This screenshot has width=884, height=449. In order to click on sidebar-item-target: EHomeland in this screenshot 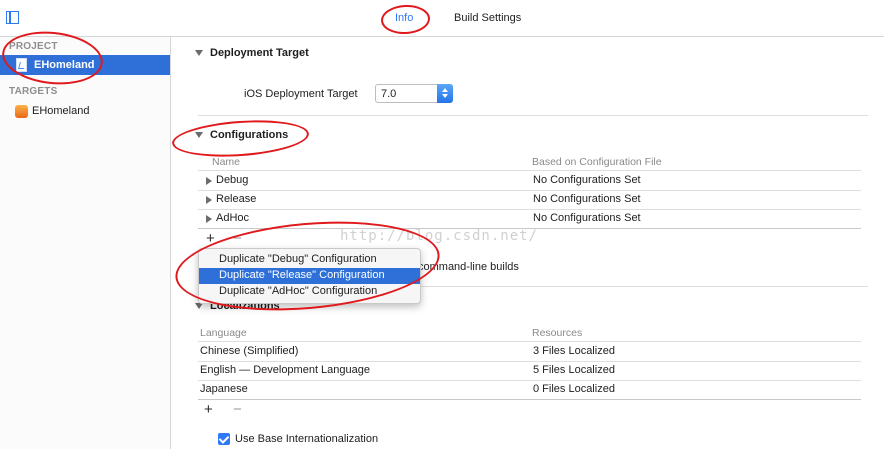, I will do `click(60, 111)`.